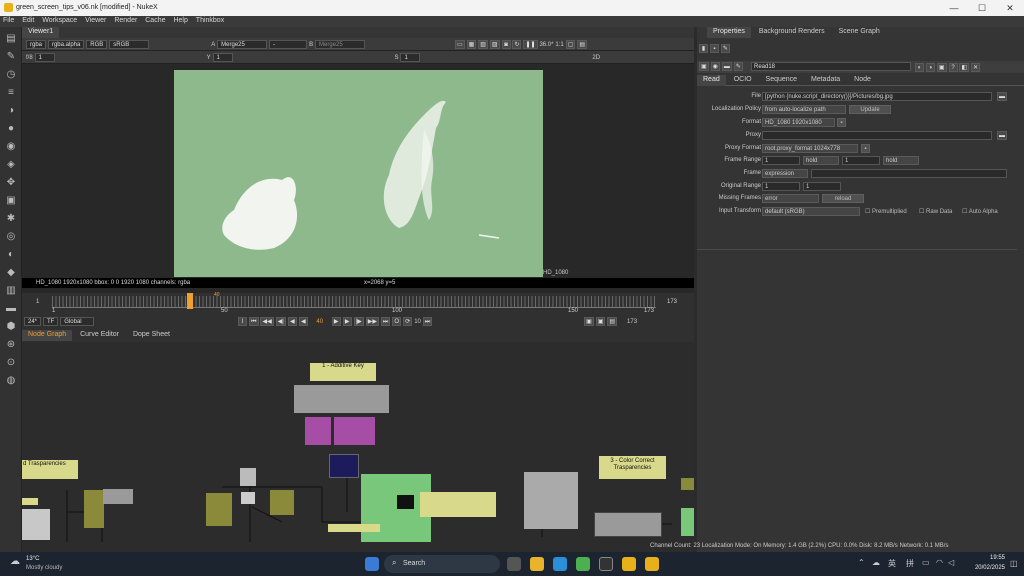  I want to click on original-range-start: 1, so click(781, 186).